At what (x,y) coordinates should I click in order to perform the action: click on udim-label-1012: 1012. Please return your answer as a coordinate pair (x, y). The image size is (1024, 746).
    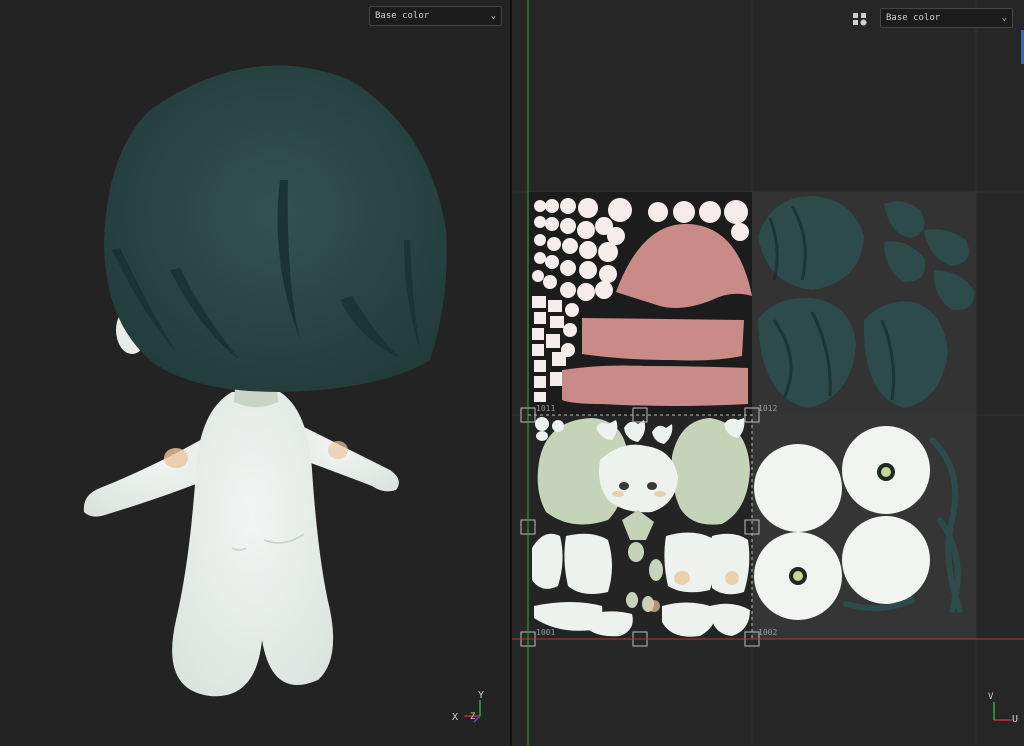
    Looking at the image, I should click on (768, 408).